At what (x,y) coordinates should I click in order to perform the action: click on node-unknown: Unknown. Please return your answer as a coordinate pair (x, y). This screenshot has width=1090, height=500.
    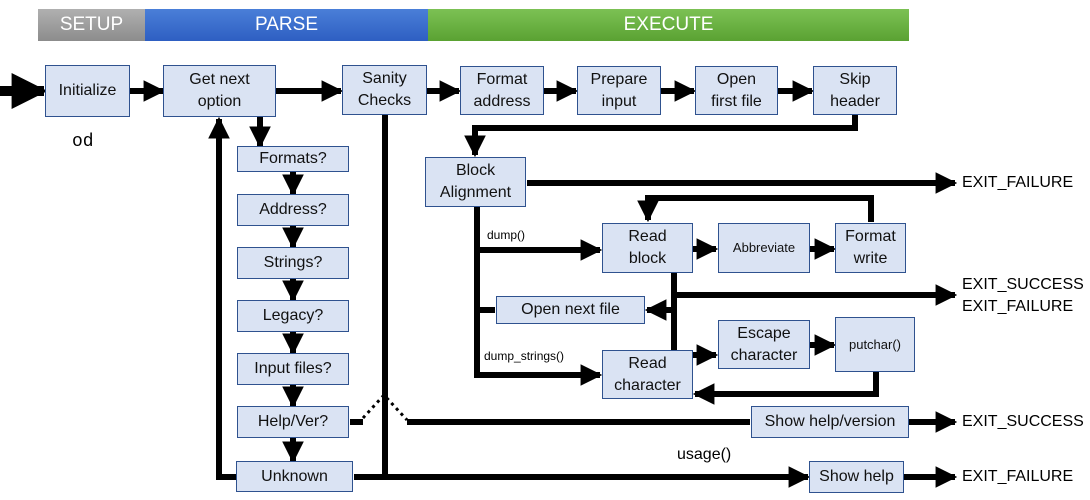
    Looking at the image, I should click on (294, 476).